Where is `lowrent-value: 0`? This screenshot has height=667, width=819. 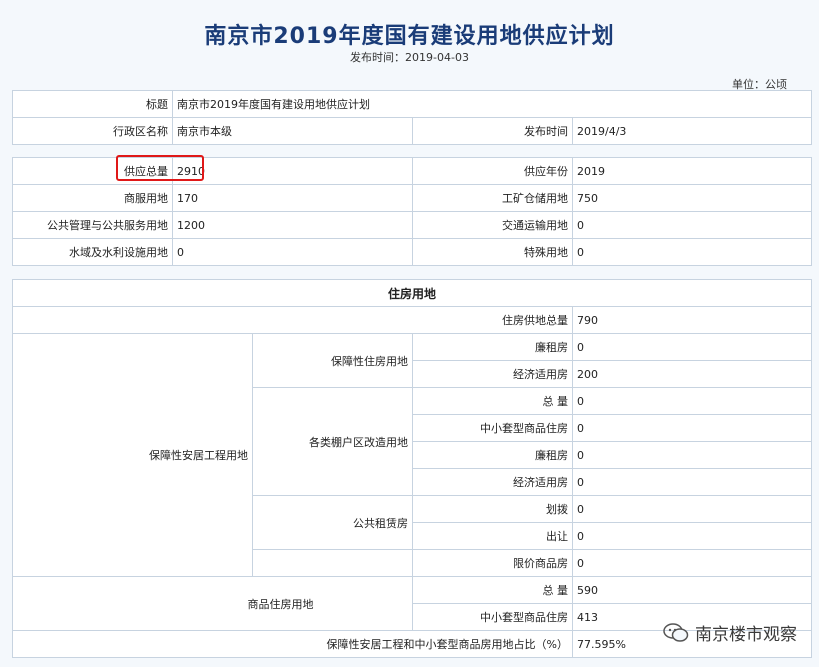
lowrent-value: 0 is located at coordinates (692, 347).